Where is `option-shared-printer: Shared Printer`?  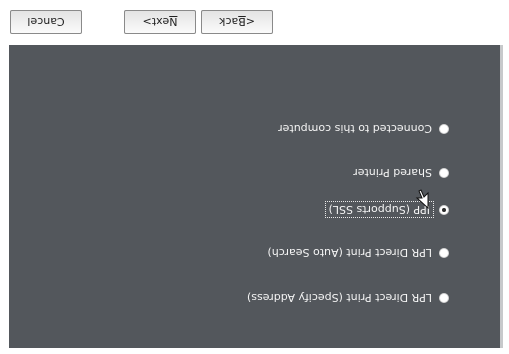
option-shared-printer: Shared Printer is located at coordinates (401, 173).